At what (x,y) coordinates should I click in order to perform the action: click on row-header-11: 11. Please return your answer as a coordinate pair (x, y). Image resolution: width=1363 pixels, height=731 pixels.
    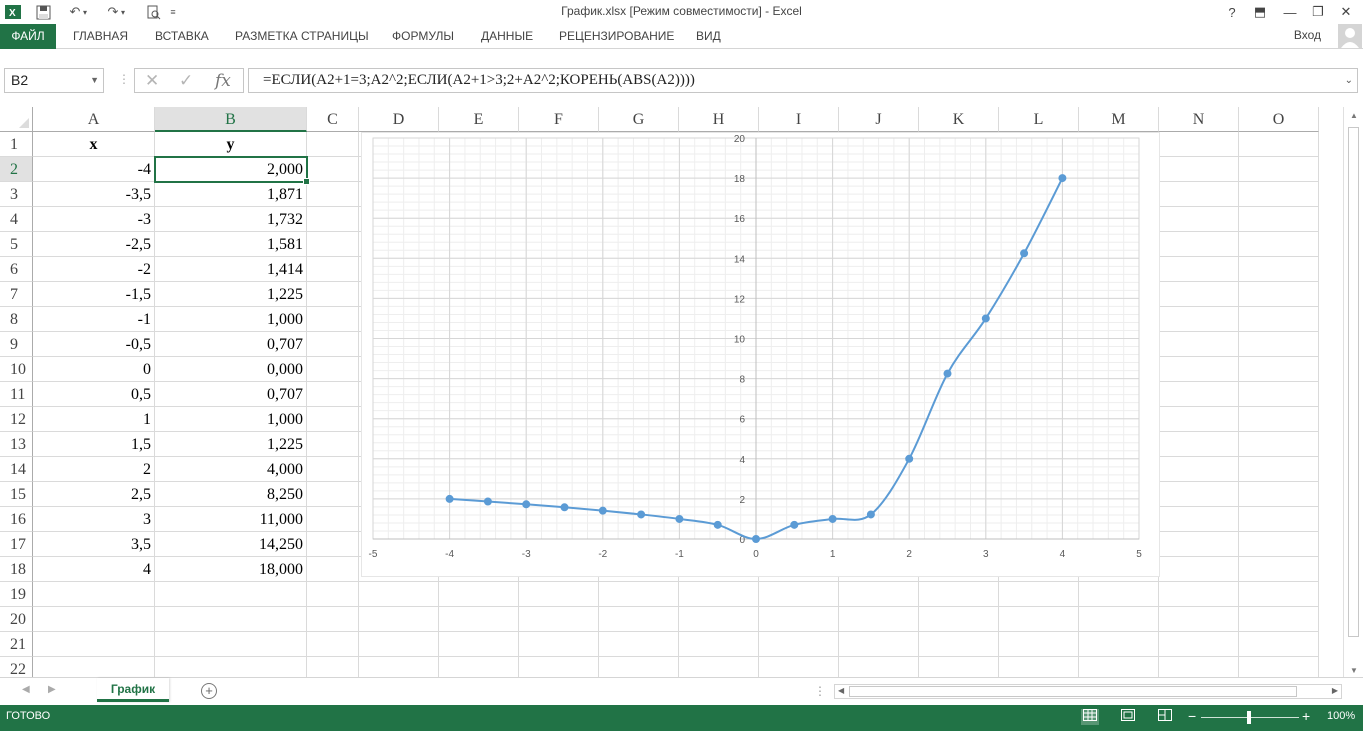
    Looking at the image, I should click on (16, 394).